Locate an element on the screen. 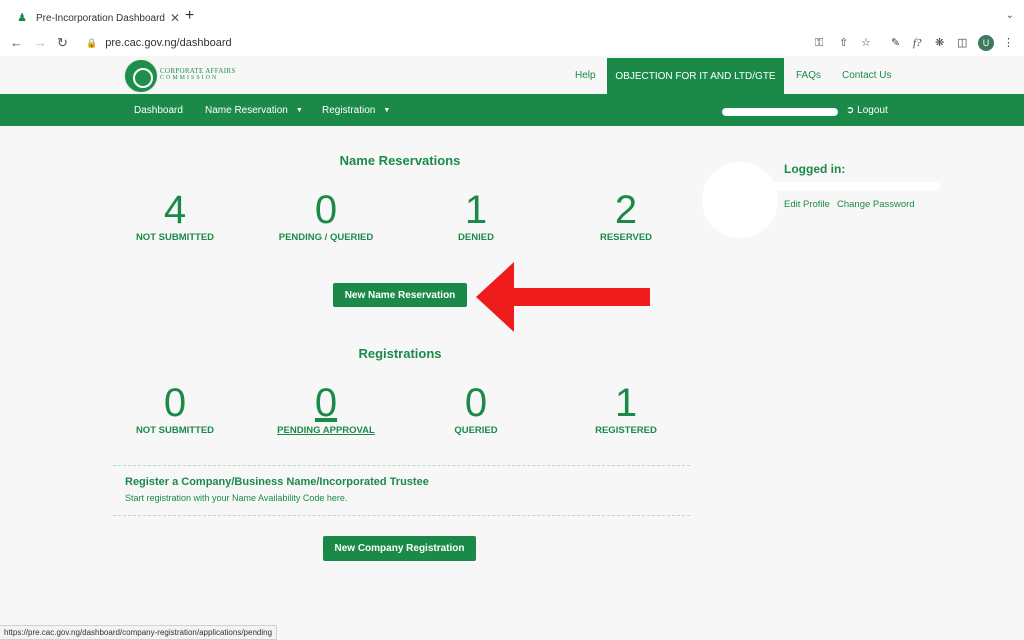  share-icon: ⇧ is located at coordinates (843, 43).